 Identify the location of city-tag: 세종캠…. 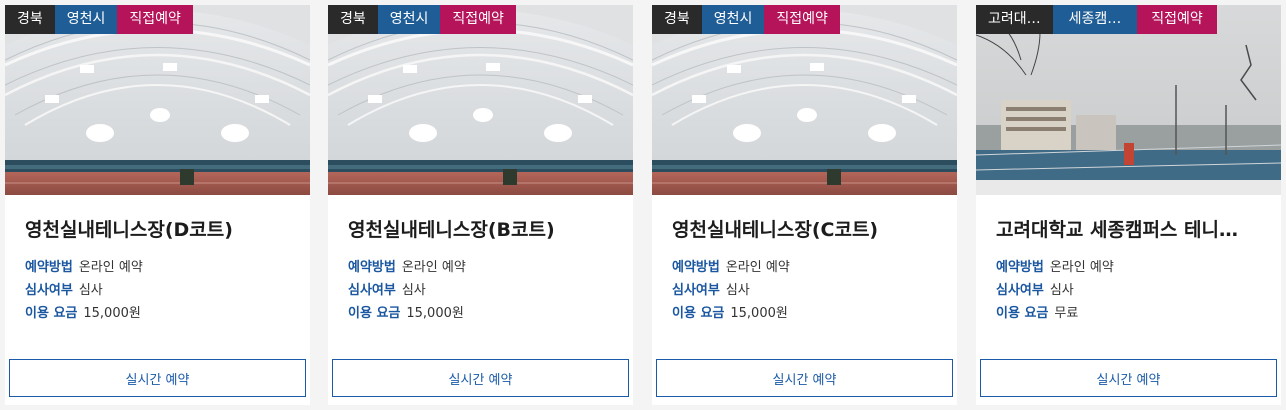
(1095, 19).